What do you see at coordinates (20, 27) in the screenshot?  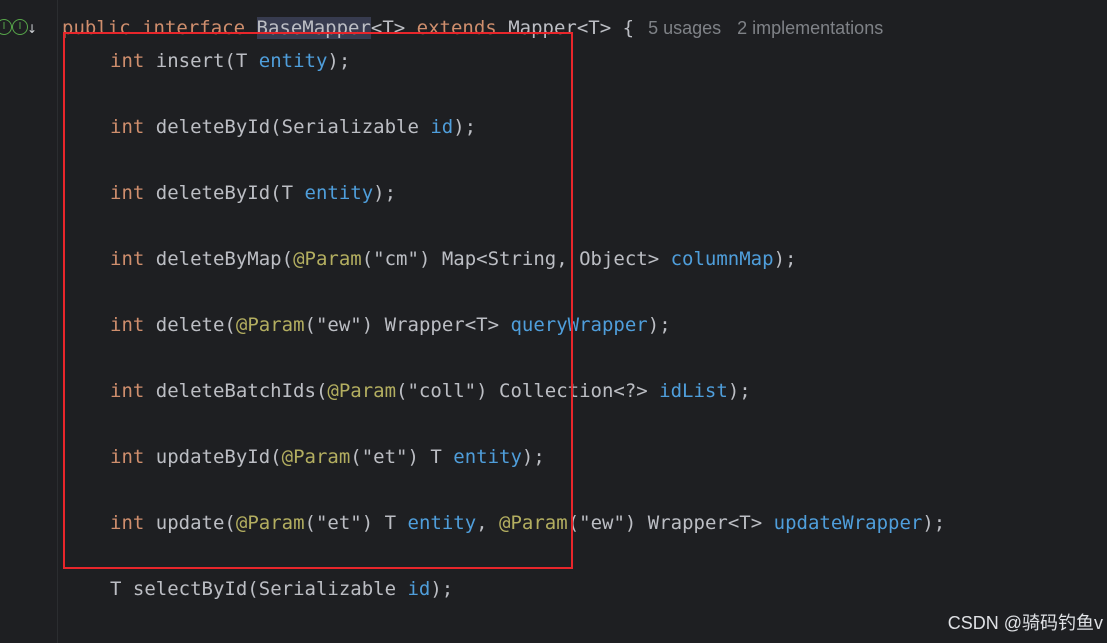 I see `interface-icon: I` at bounding box center [20, 27].